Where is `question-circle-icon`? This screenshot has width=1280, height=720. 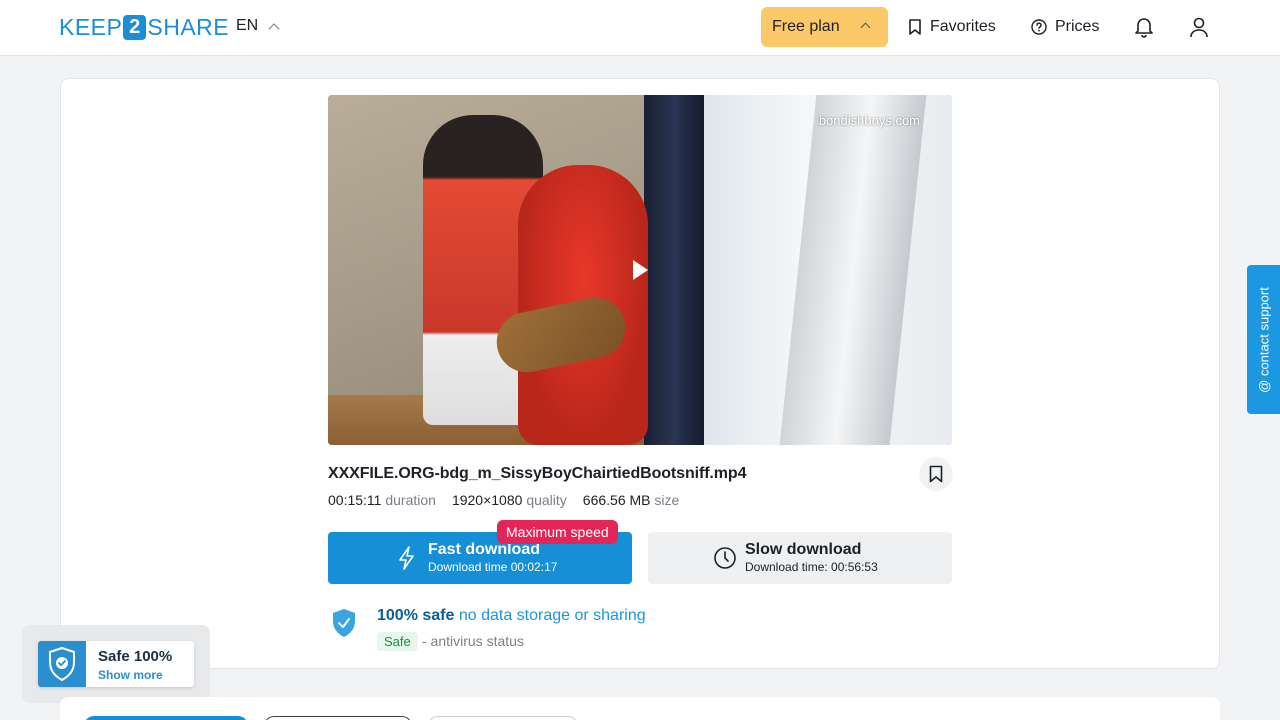
question-circle-icon is located at coordinates (1039, 27).